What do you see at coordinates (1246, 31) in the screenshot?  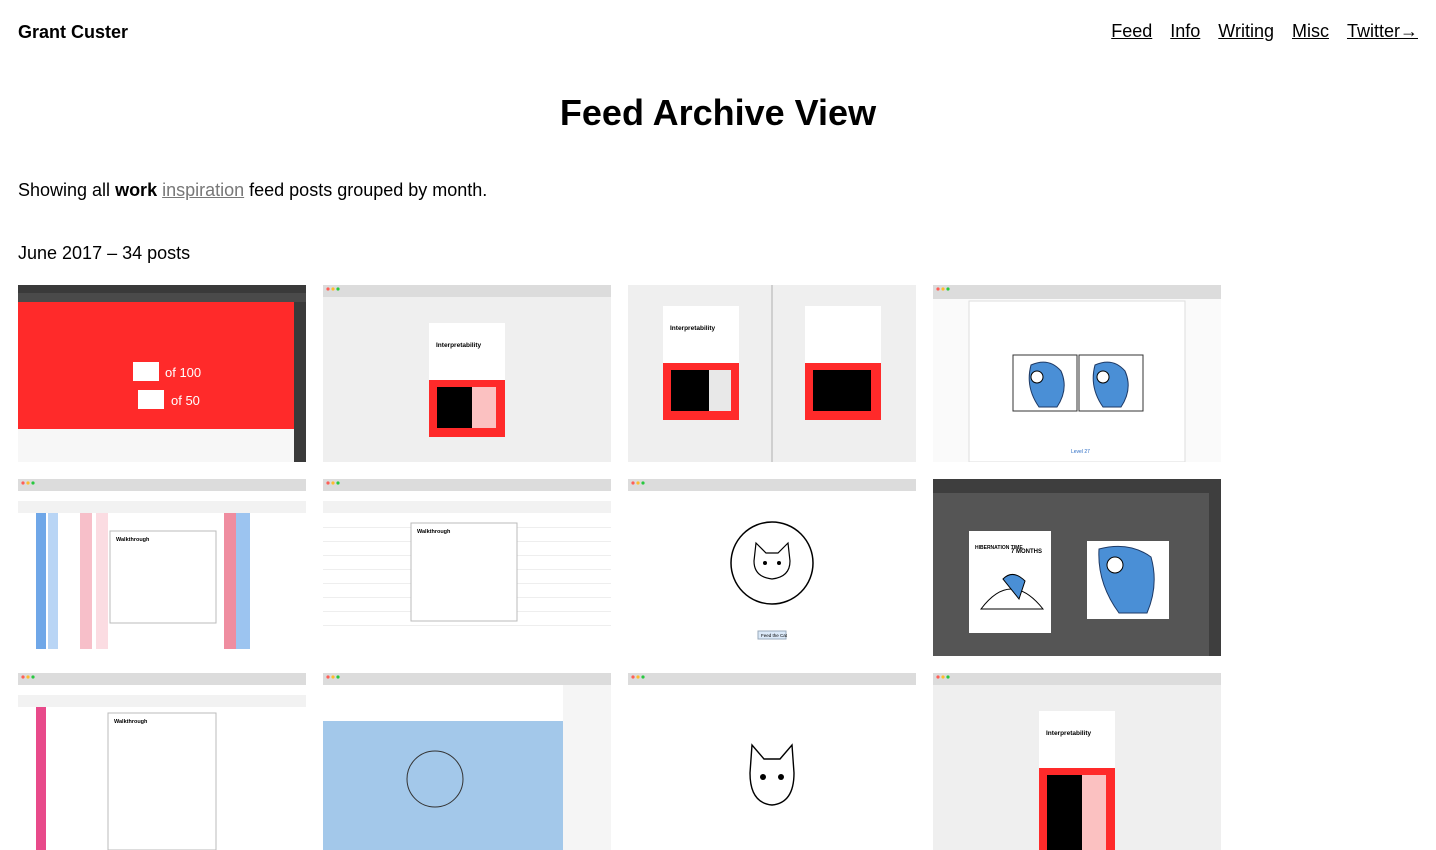 I see `nav-writing: Writing` at bounding box center [1246, 31].